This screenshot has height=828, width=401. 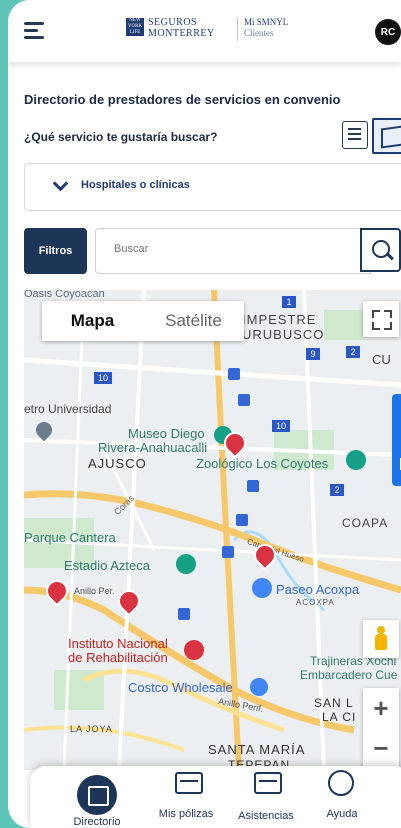 What do you see at coordinates (381, 708) in the screenshot?
I see `zoom-in-button: +` at bounding box center [381, 708].